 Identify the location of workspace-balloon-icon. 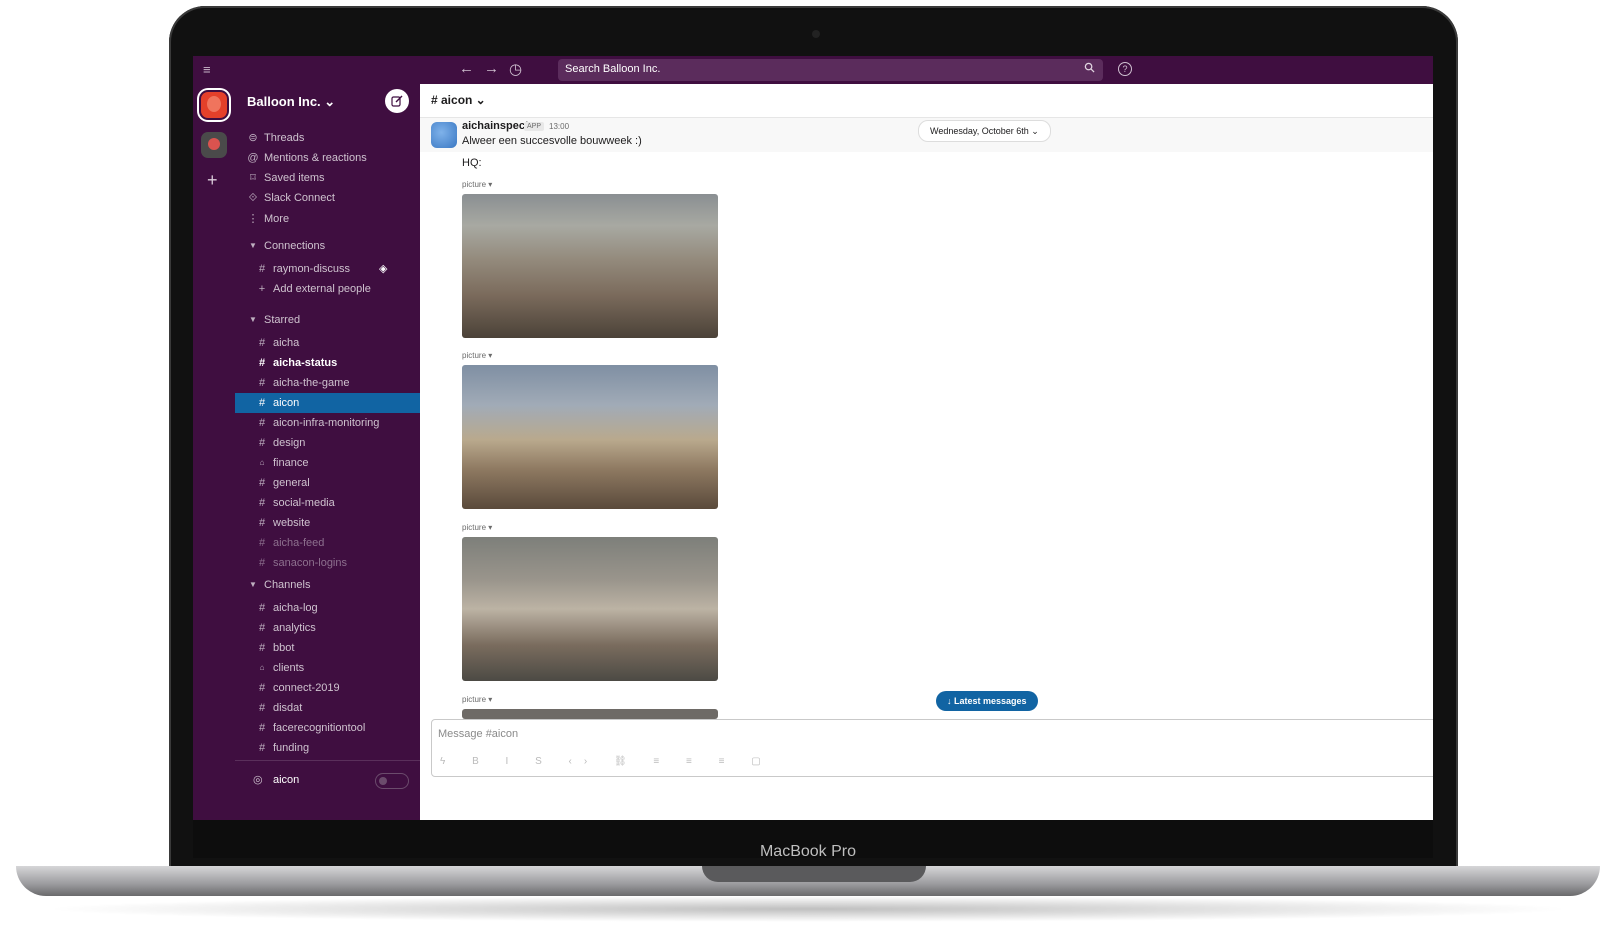
(214, 105).